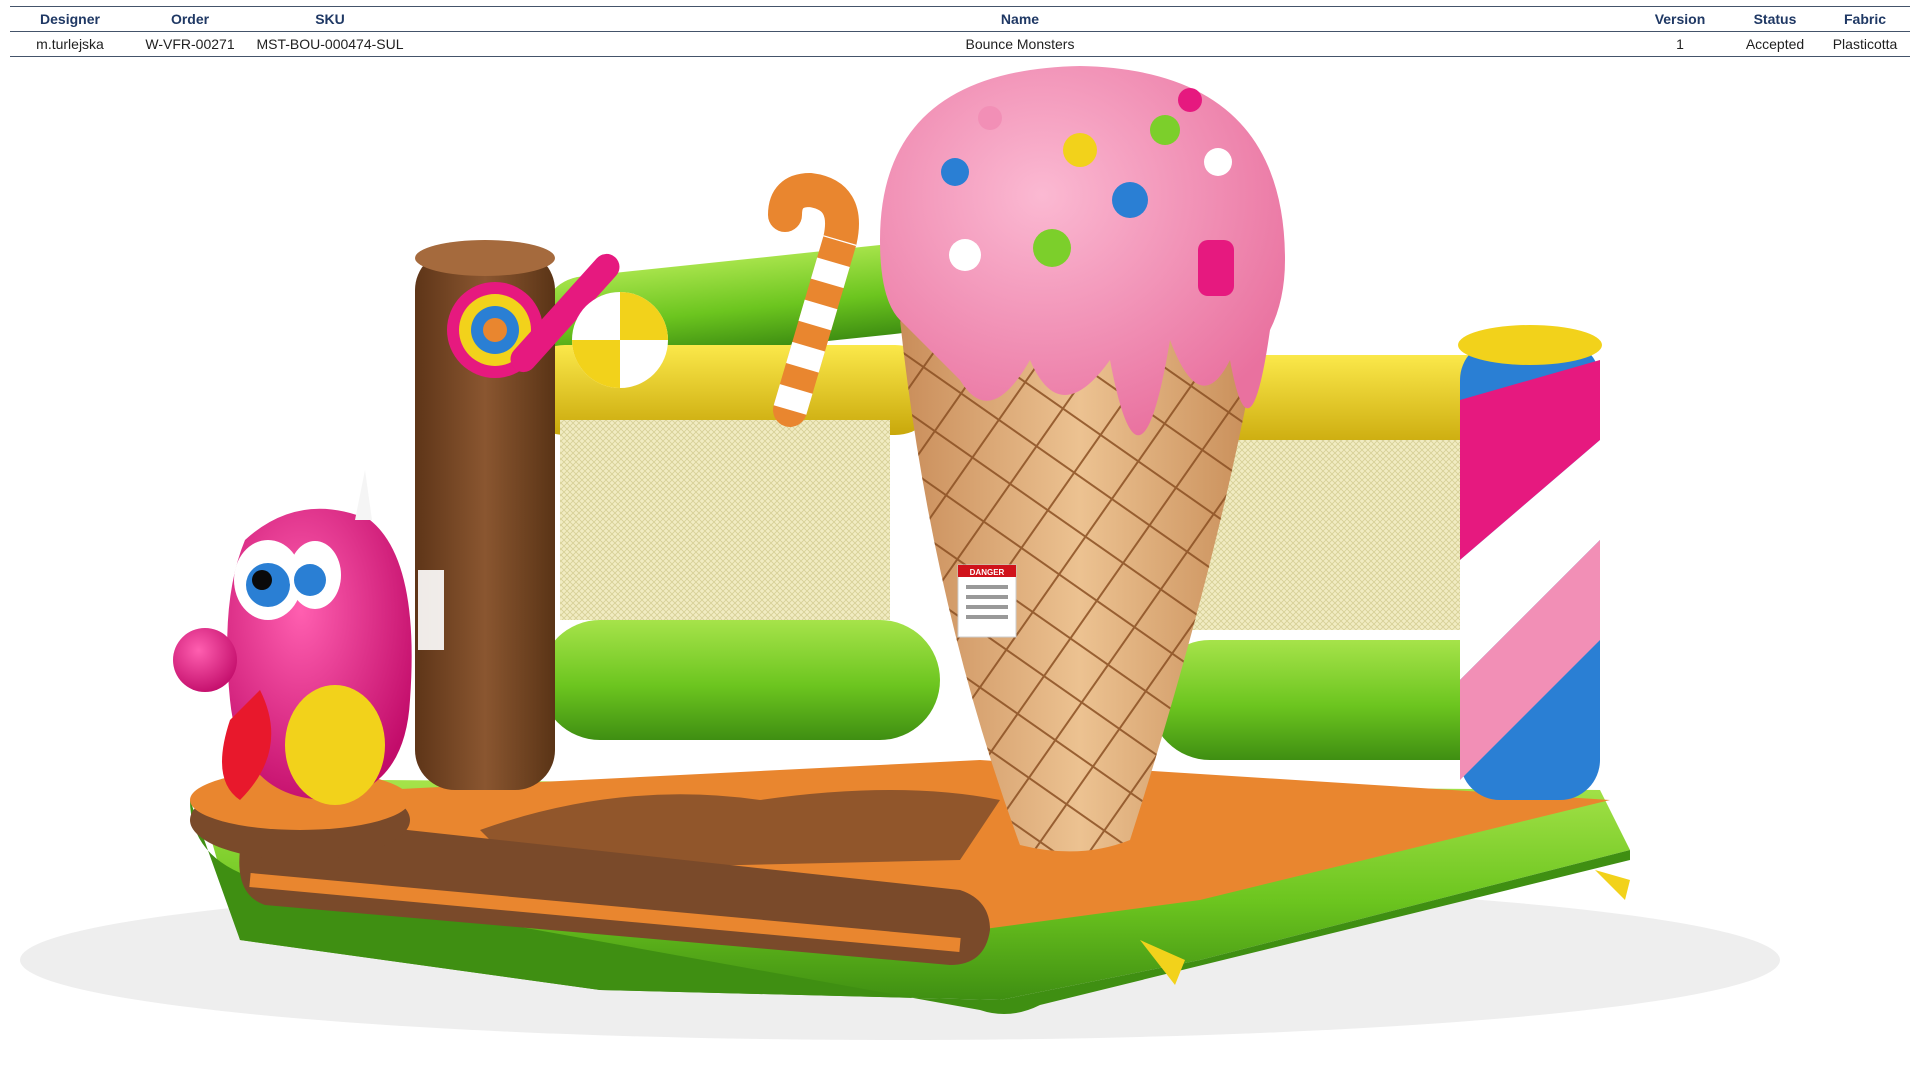 This screenshot has width=1920, height=1080. What do you see at coordinates (292, 665) in the screenshot?
I see `pink-monster` at bounding box center [292, 665].